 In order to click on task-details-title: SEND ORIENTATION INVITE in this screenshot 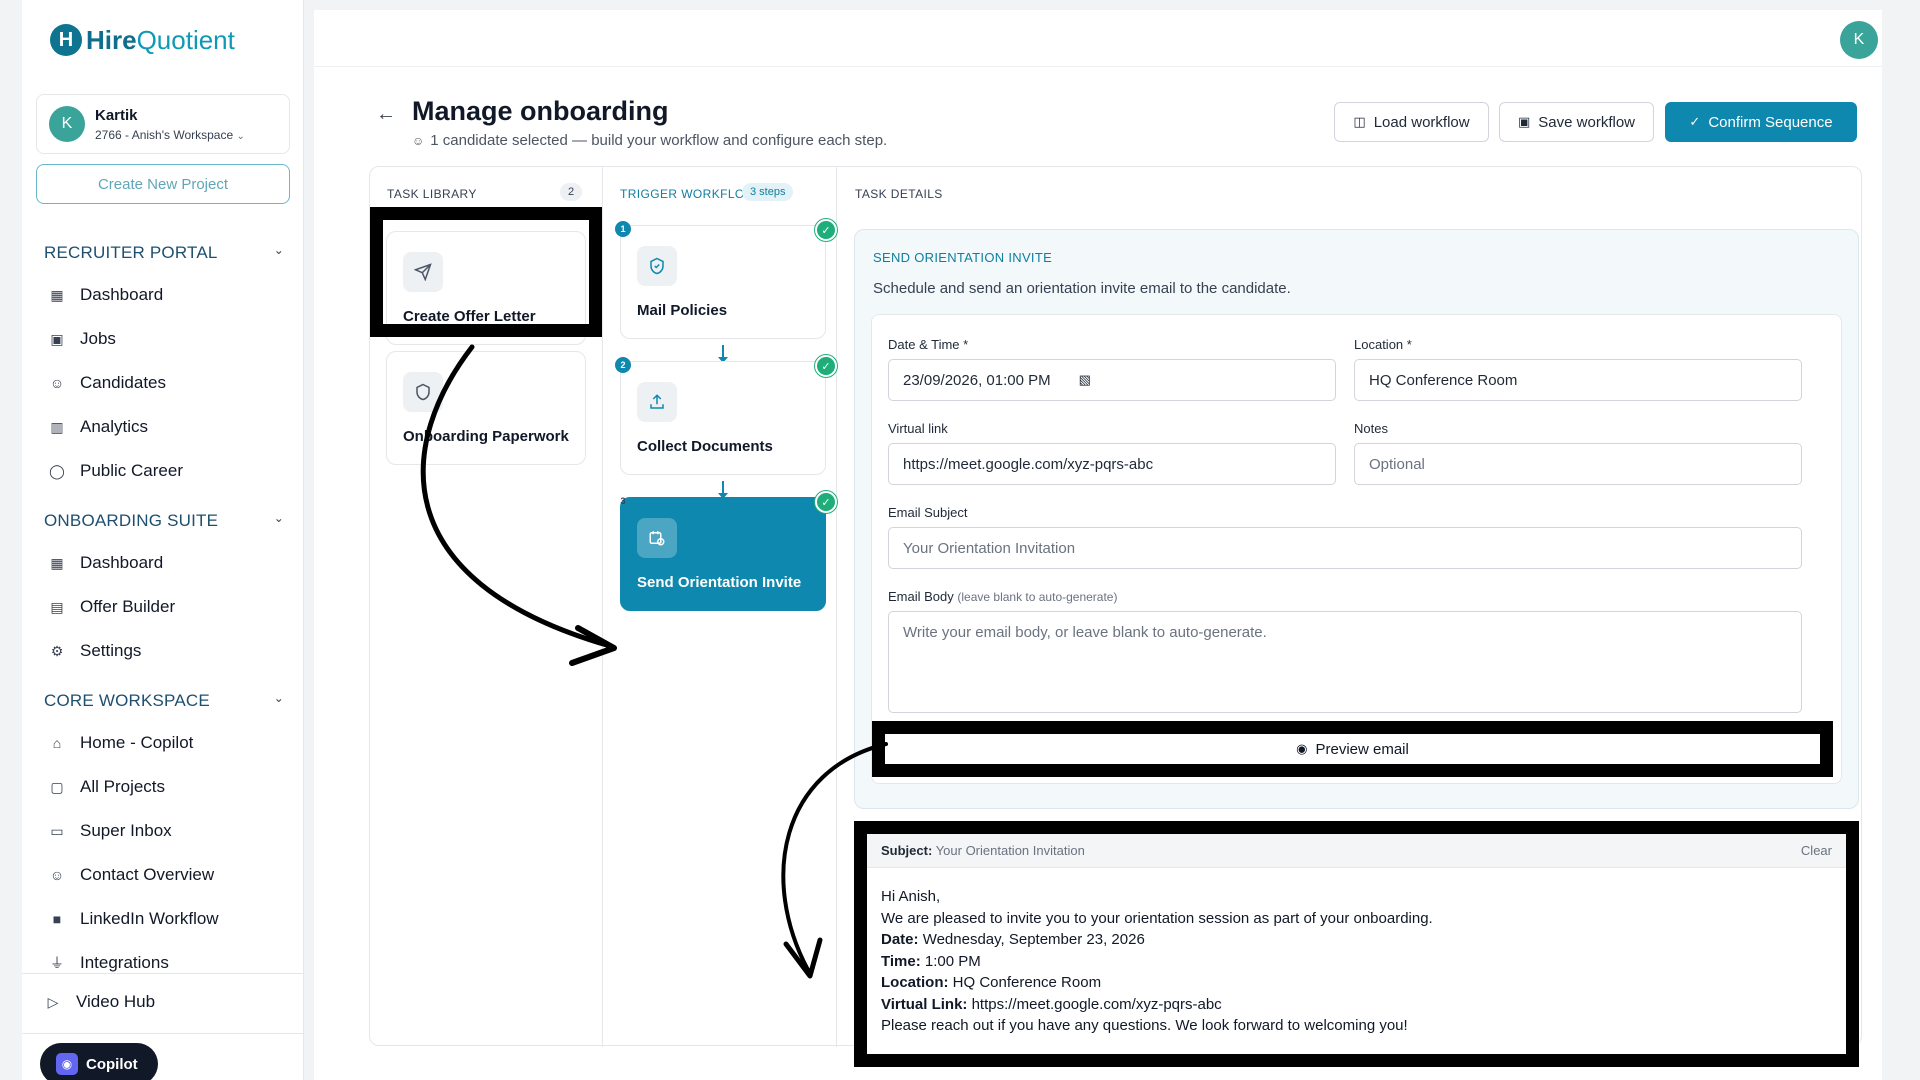, I will do `click(963, 257)`.